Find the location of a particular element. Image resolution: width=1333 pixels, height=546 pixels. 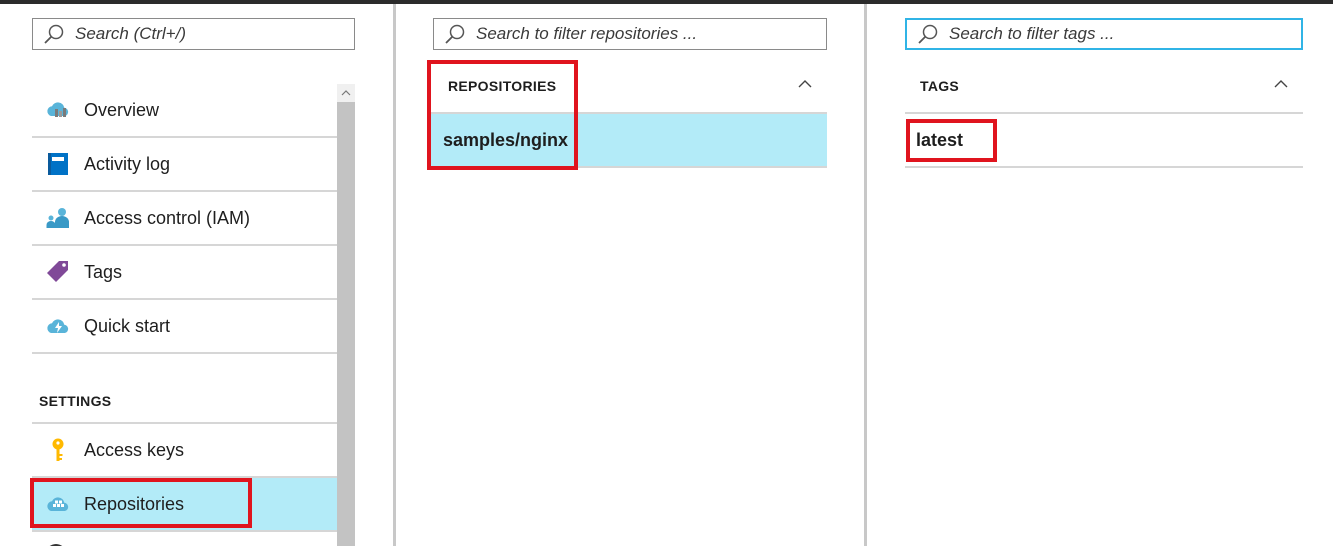

menu-item-label: Repositories is located at coordinates (134, 503).